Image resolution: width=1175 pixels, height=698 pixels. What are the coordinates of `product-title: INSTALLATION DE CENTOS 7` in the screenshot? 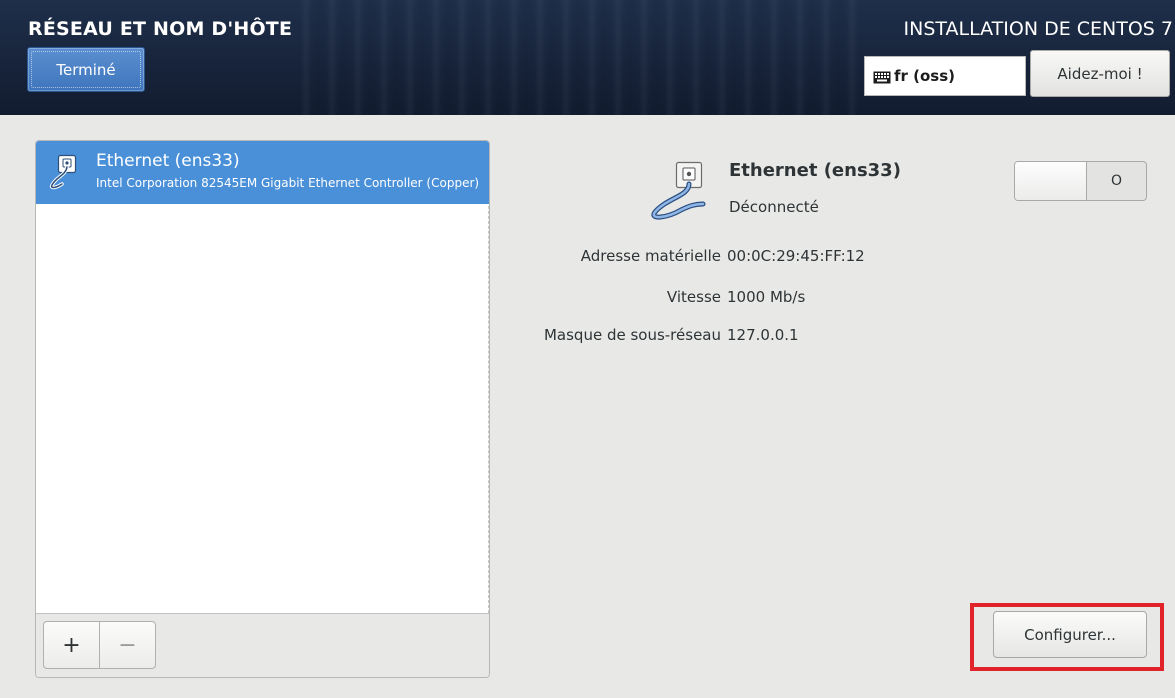 It's located at (1038, 29).